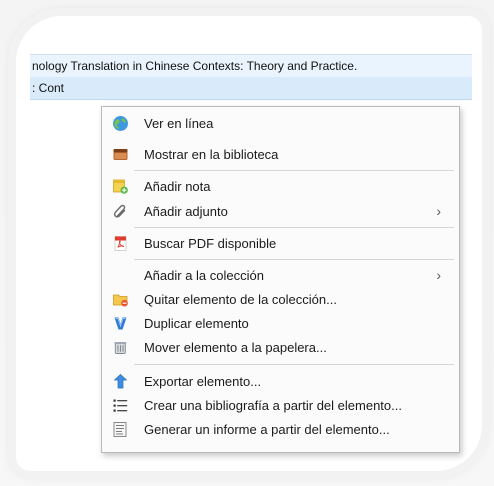 This screenshot has height=486, width=494. What do you see at coordinates (280, 275) in the screenshot?
I see `menu-item-anadir-coleccion: Añadir a la colección ›` at bounding box center [280, 275].